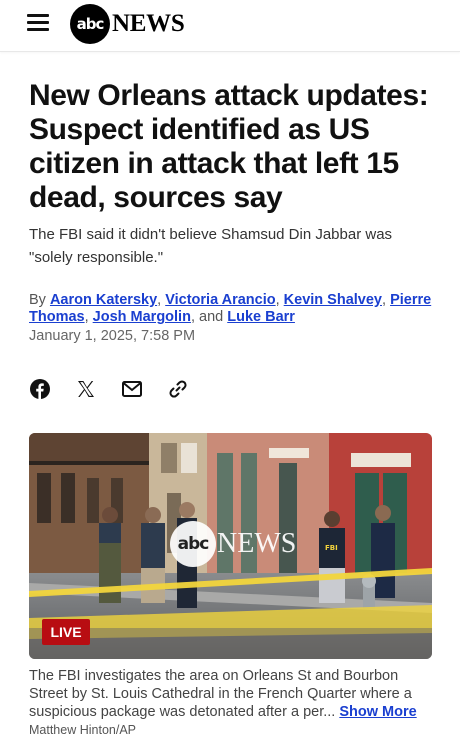 The image size is (460, 743). I want to click on abc-news-logo: abc NEWS, so click(127, 24).